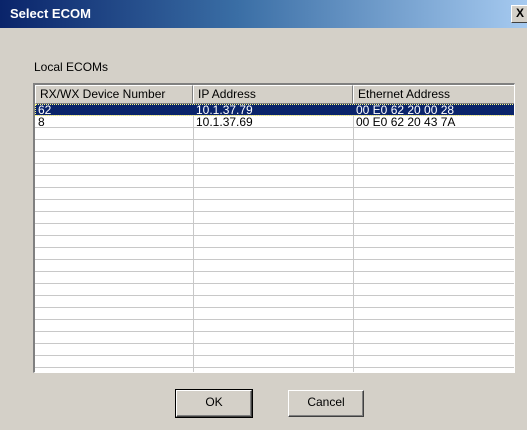 The width and height of the screenshot is (527, 430). Describe the element at coordinates (326, 403) in the screenshot. I see `cancel-button: Cancel` at that location.